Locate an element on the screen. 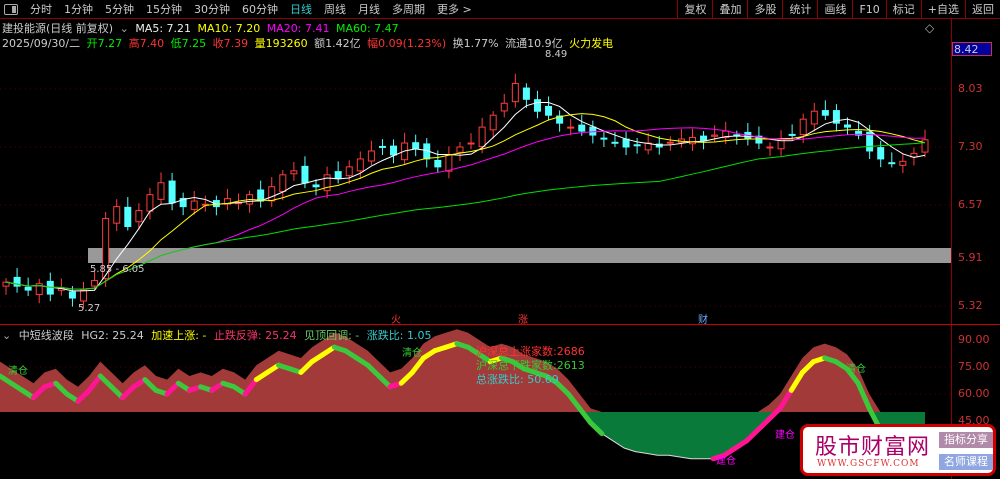 This screenshot has width=1000, height=479. price-tick: 8.03 is located at coordinates (970, 88).